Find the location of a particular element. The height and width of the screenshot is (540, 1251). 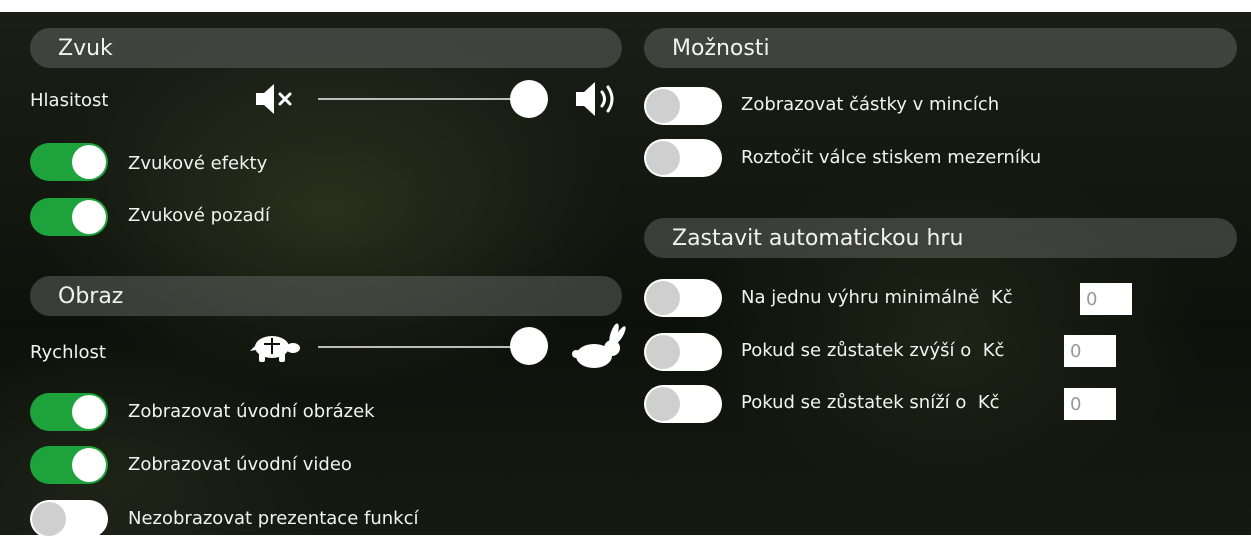

background-sound-toggle is located at coordinates (69, 217).